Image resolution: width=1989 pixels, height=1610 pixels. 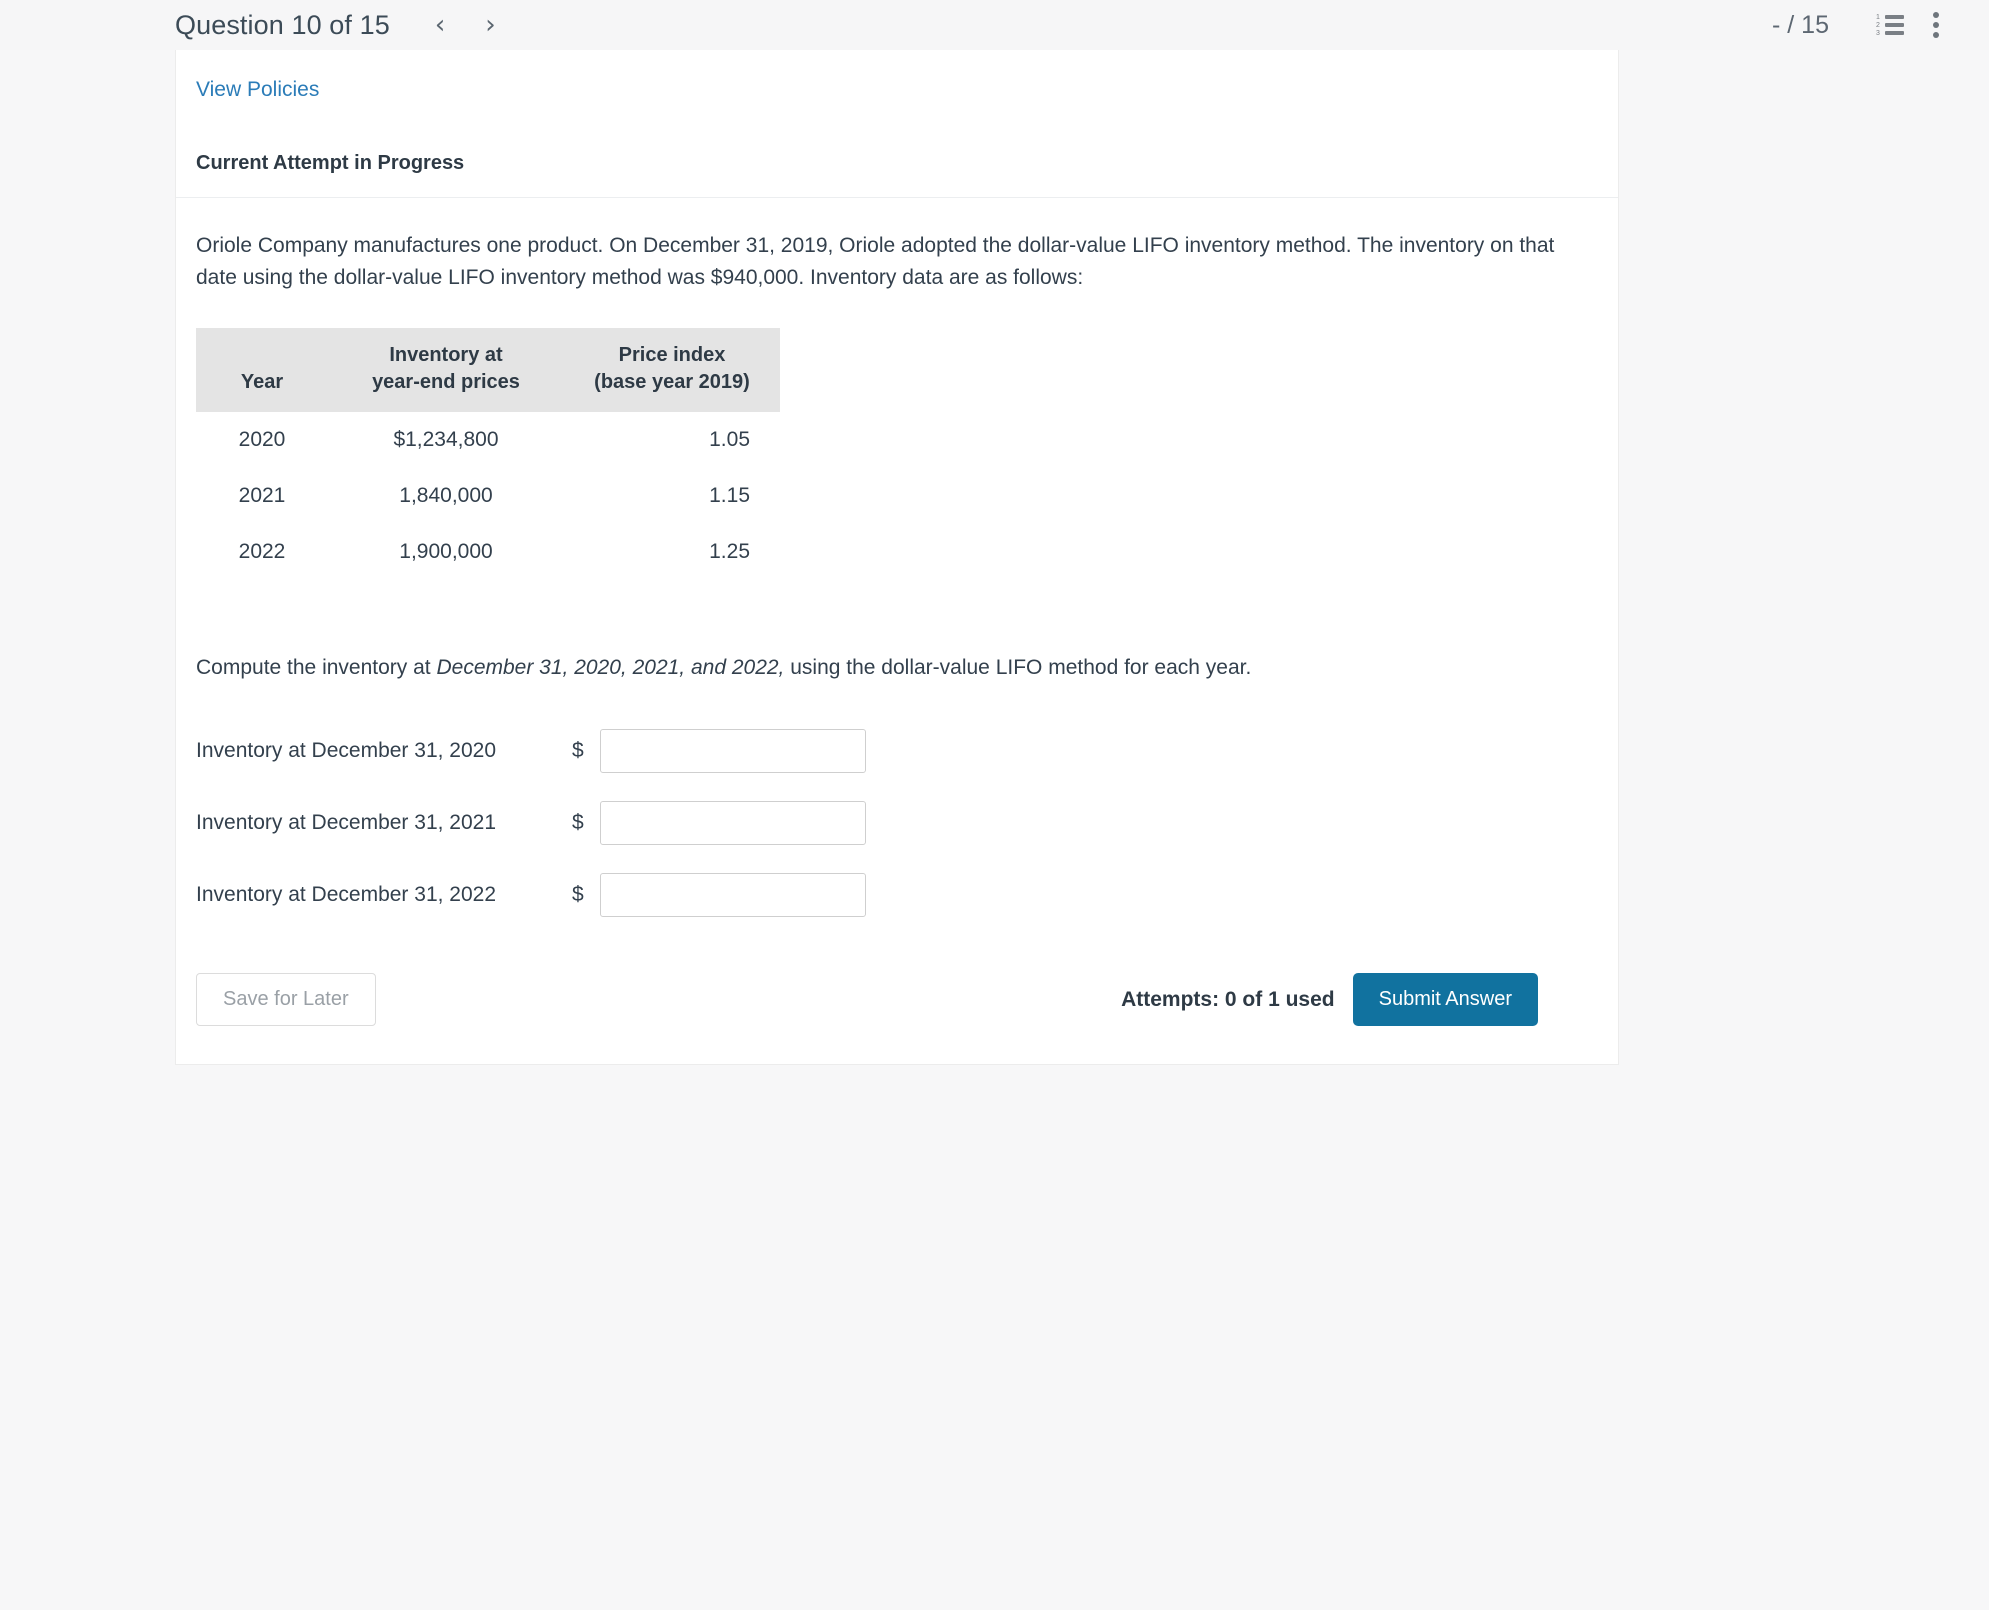 I want to click on answer-row-2021: Inventory at December 31, 2021 $, so click(x=877, y=823).